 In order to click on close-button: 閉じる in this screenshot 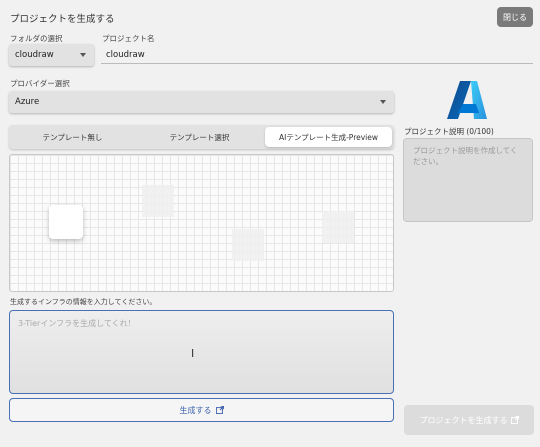, I will do `click(515, 17)`.